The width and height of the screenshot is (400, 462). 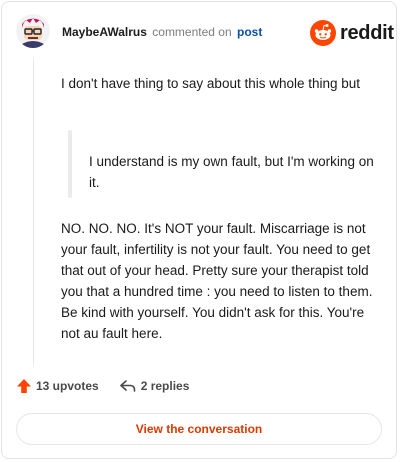 What do you see at coordinates (323, 33) in the screenshot?
I see `reddit-snoo-icon` at bounding box center [323, 33].